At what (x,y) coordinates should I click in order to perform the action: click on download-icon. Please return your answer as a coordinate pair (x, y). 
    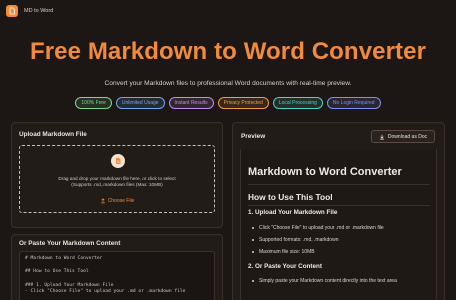
    Looking at the image, I should click on (382, 136).